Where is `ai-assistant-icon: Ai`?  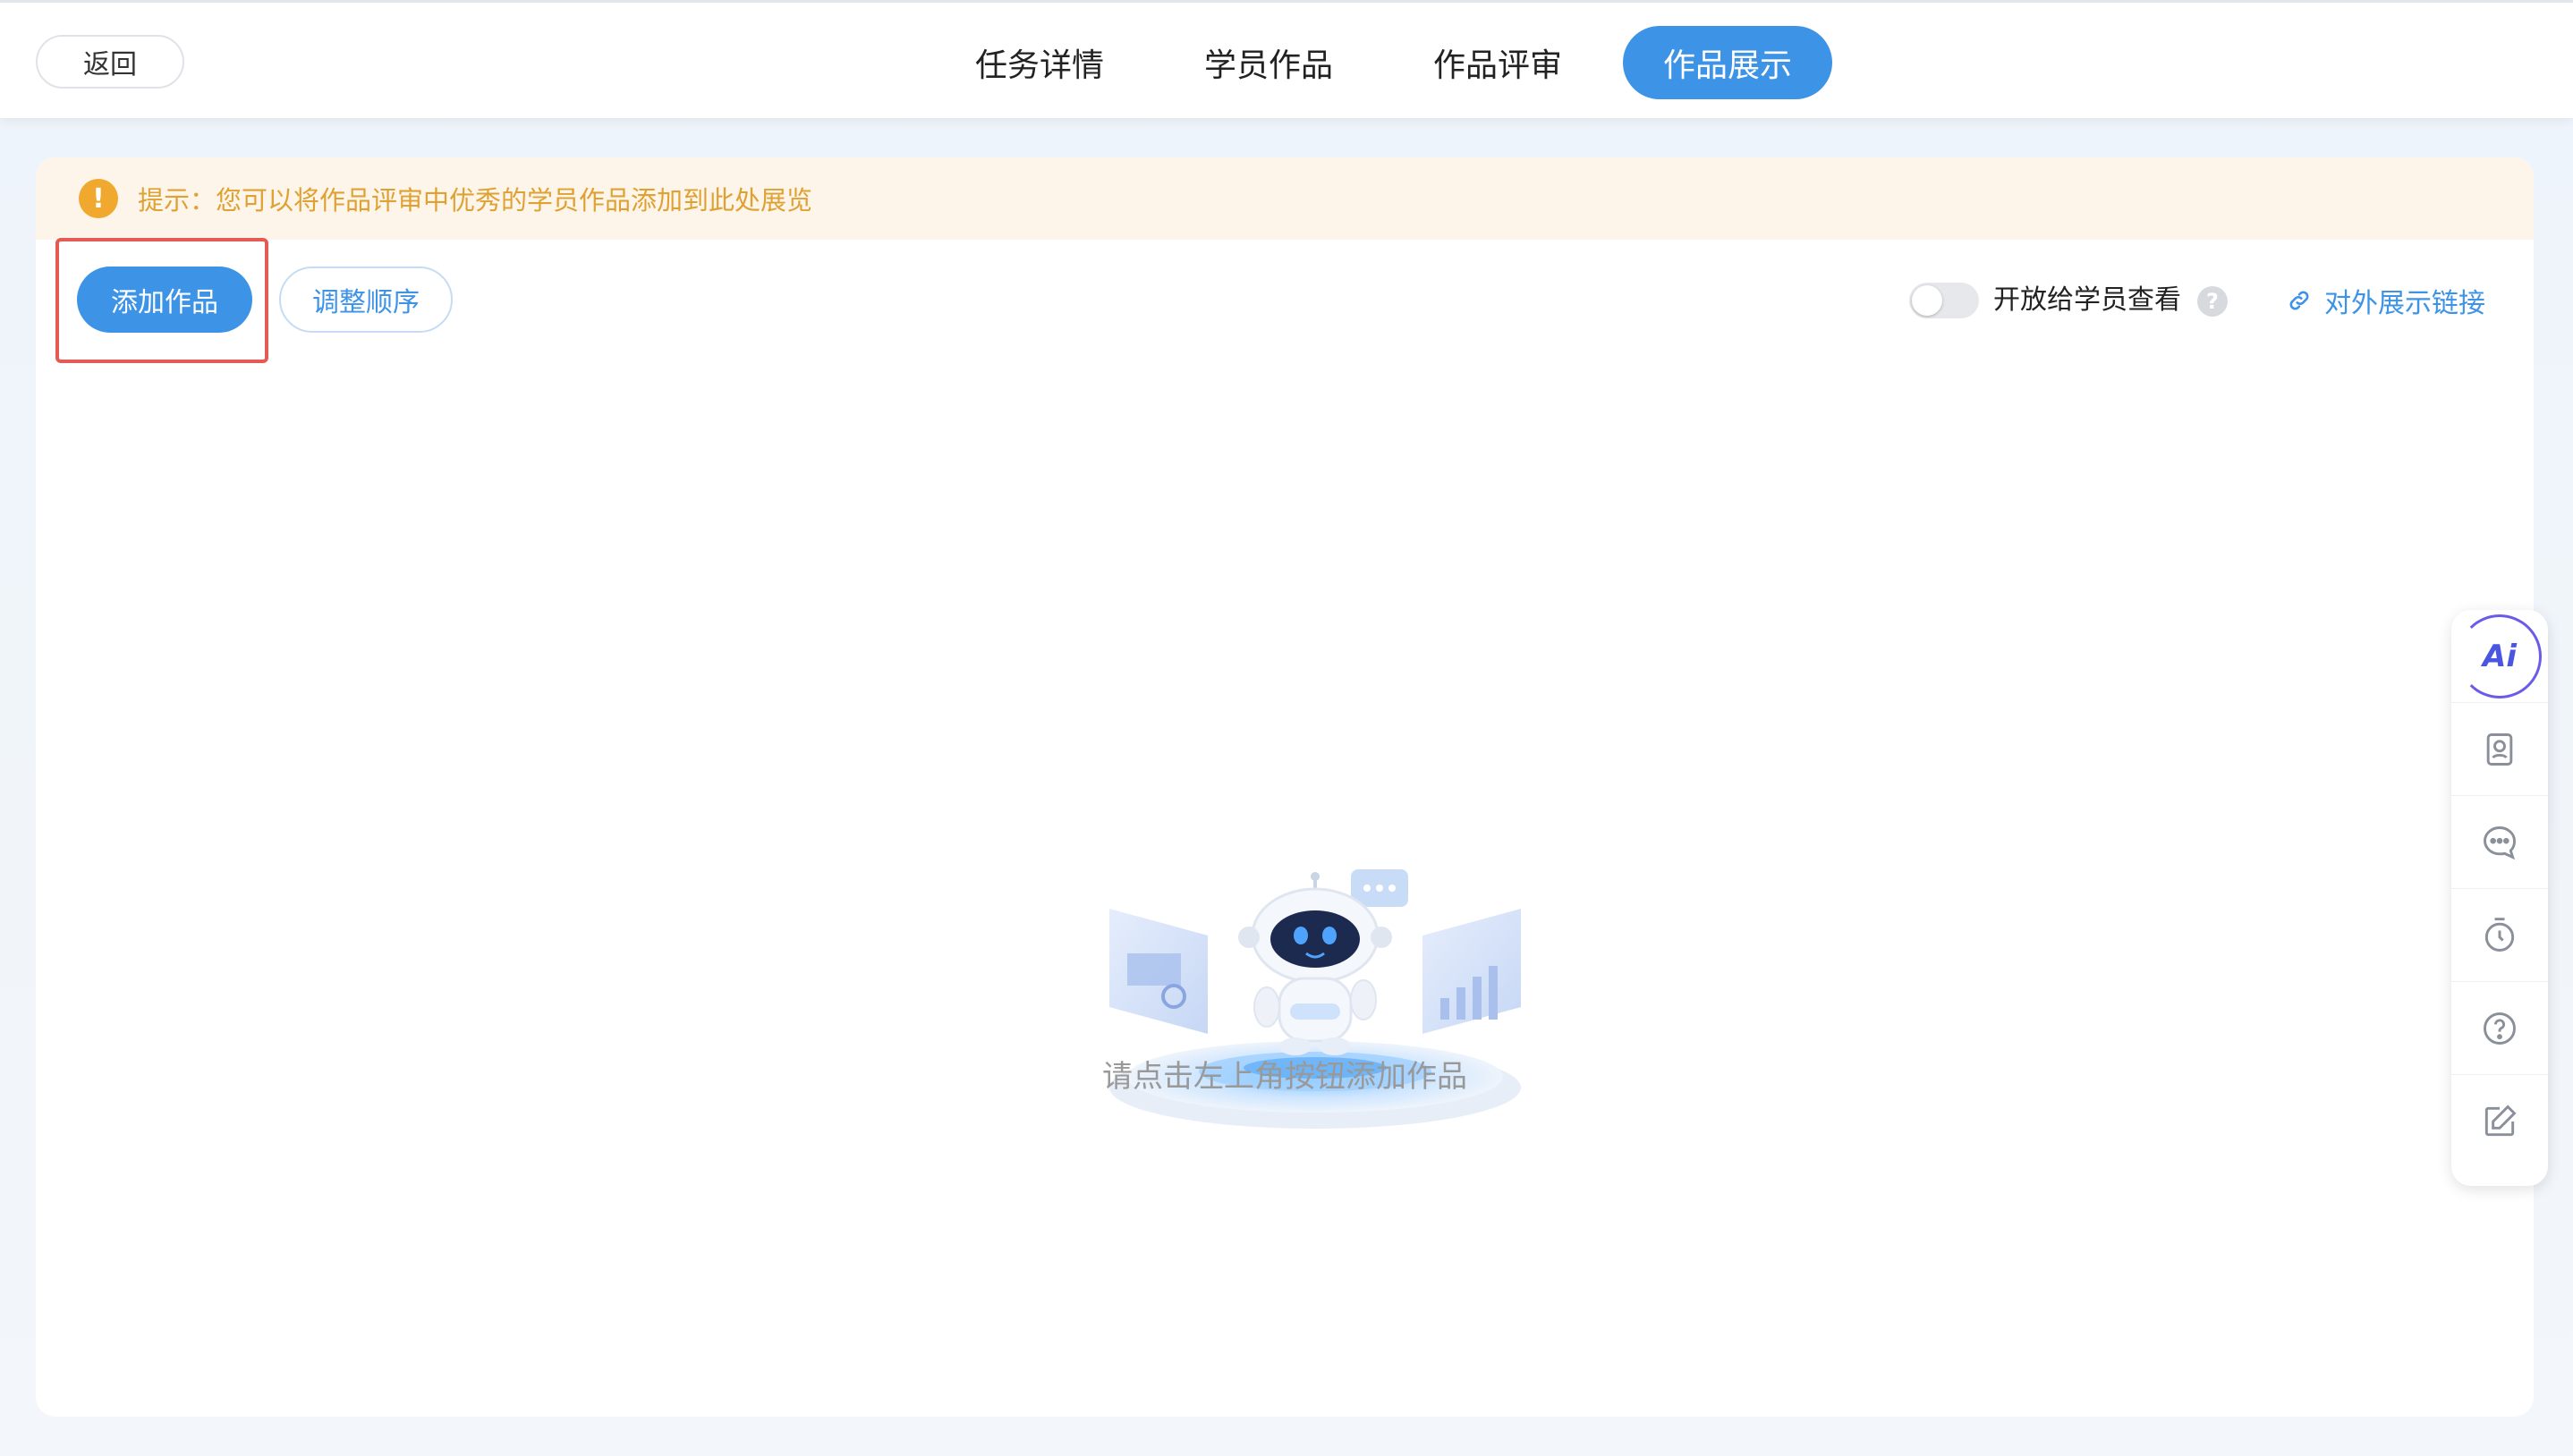
ai-assistant-icon: Ai is located at coordinates (2500, 656).